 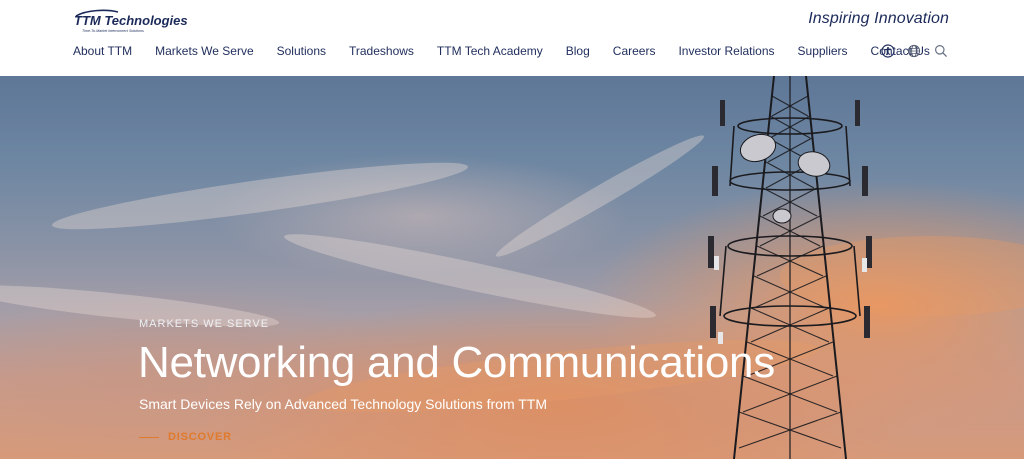 I want to click on discover-label: DISCOVER, so click(x=200, y=437).